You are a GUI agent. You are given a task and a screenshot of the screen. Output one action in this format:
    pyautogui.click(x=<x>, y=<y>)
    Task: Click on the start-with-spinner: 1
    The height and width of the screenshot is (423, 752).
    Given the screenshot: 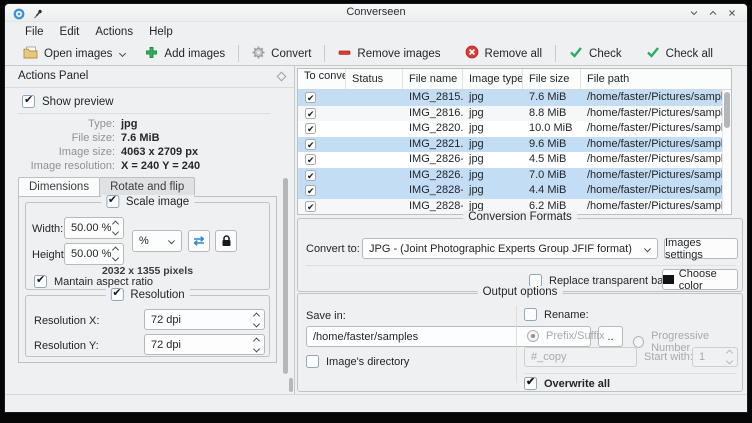 What is the action you would take?
    pyautogui.click(x=715, y=357)
    